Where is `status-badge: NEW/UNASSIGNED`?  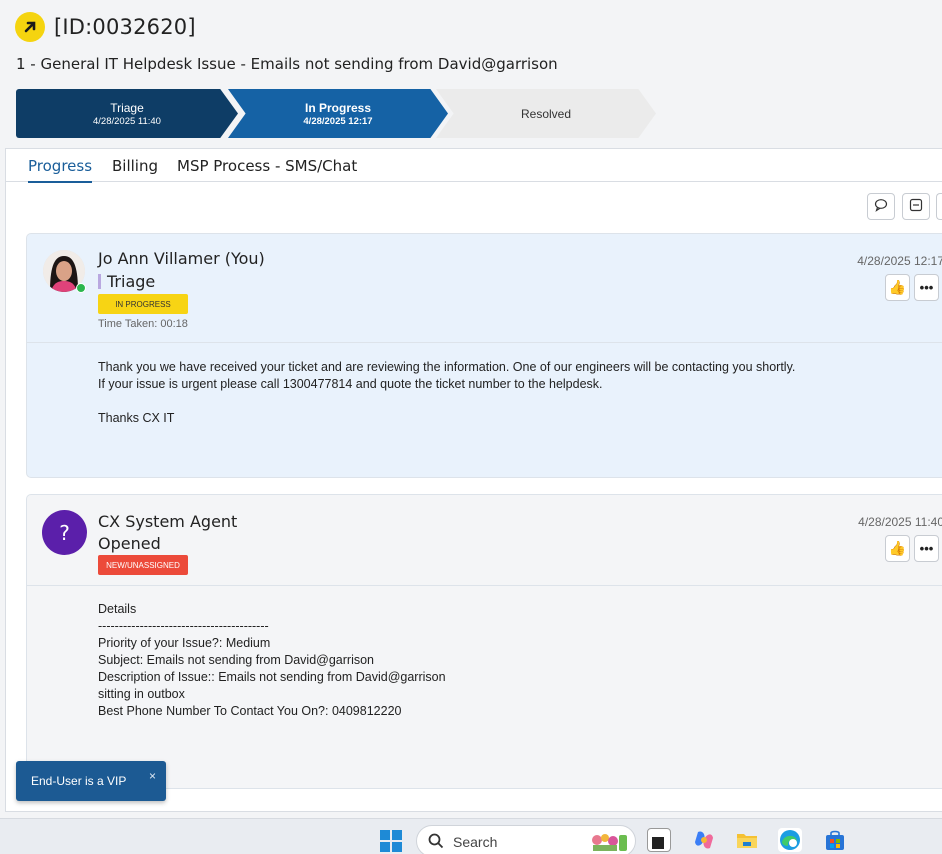 status-badge: NEW/UNASSIGNED is located at coordinates (143, 565).